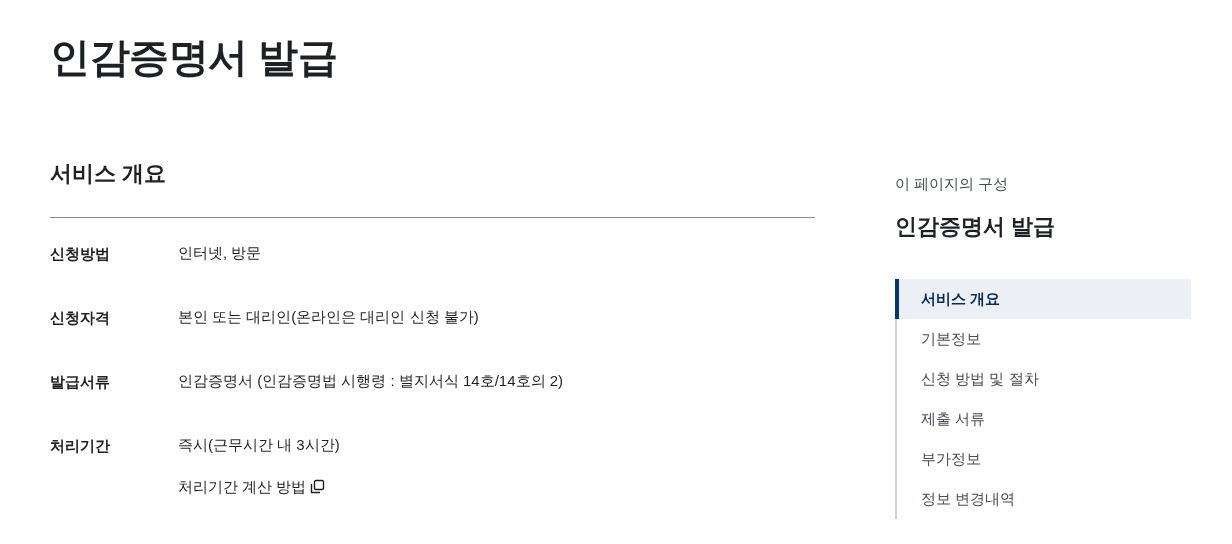  Describe the element at coordinates (194, 57) in the screenshot. I see `page-title: 인감증명서 발급` at that location.